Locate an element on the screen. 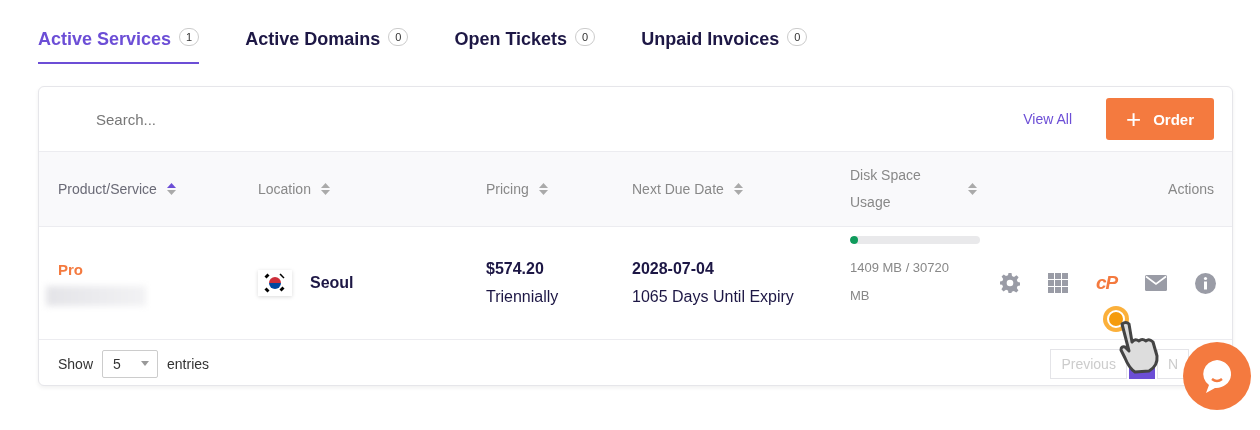  tab: Active Domains 0 is located at coordinates (327, 45).